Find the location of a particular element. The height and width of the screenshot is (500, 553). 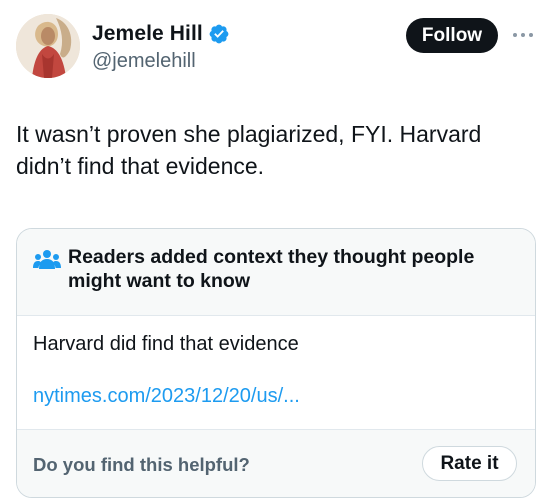

helpful-question: Do you find this helpful? is located at coordinates (141, 464).